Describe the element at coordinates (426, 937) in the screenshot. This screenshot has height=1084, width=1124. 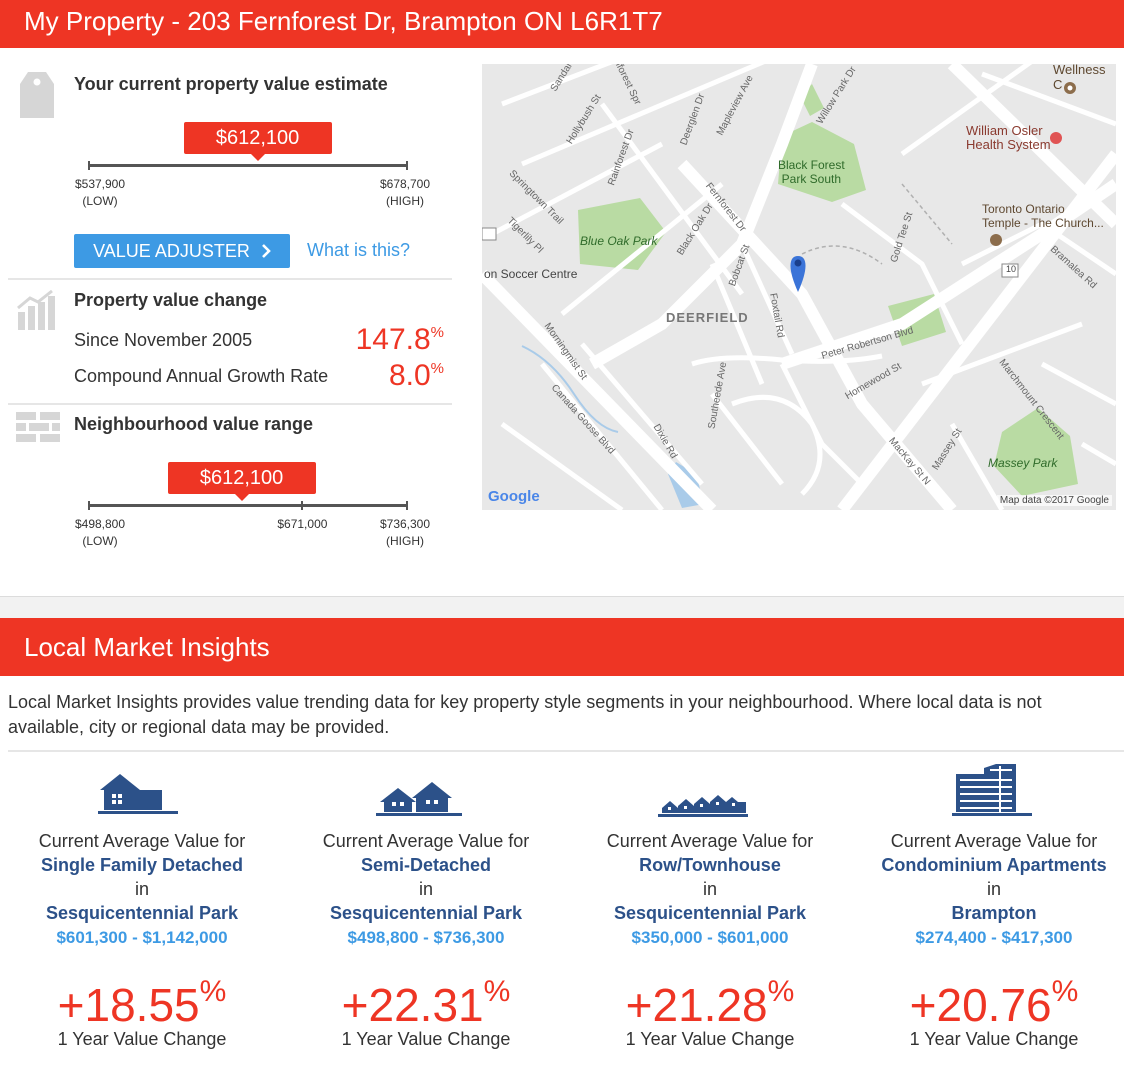
I see `card-range: $498,800 - $736,300` at that location.